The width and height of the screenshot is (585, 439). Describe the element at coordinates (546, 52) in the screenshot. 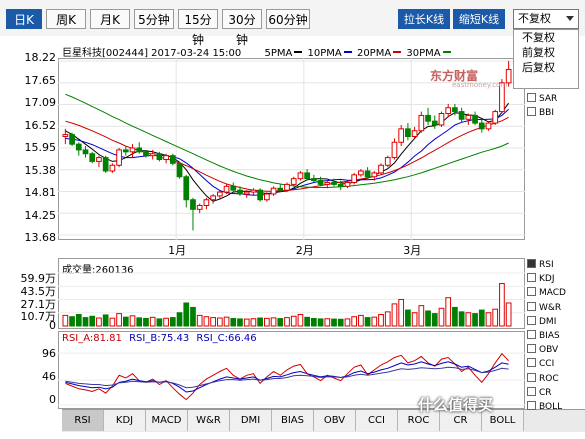

I see `adjust-option-forward: 前复权` at that location.